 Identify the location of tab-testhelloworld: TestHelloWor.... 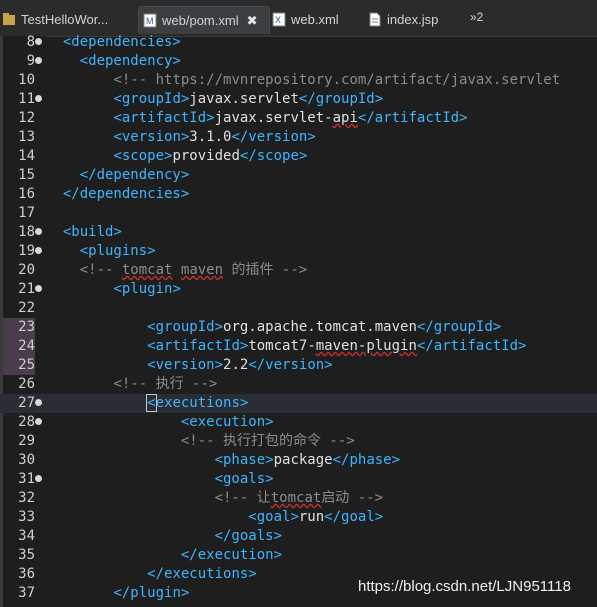
(66, 19).